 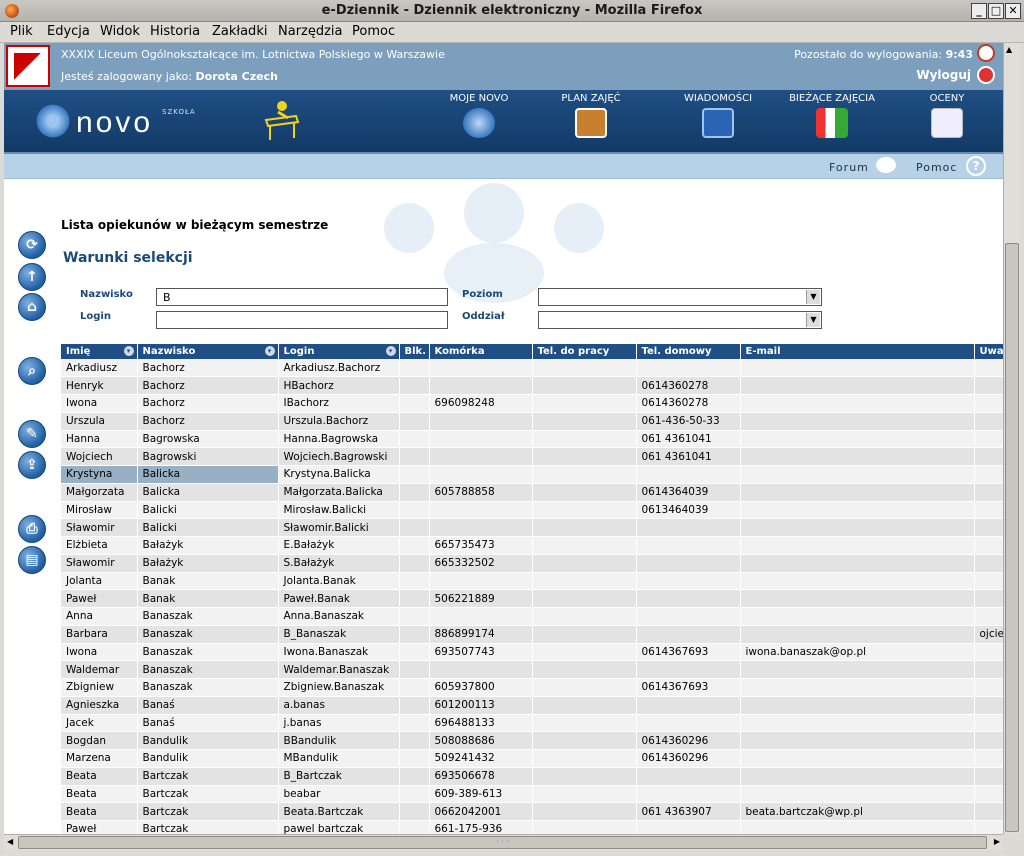 I want to click on vertical-scroll-thumb, so click(x=1012, y=537).